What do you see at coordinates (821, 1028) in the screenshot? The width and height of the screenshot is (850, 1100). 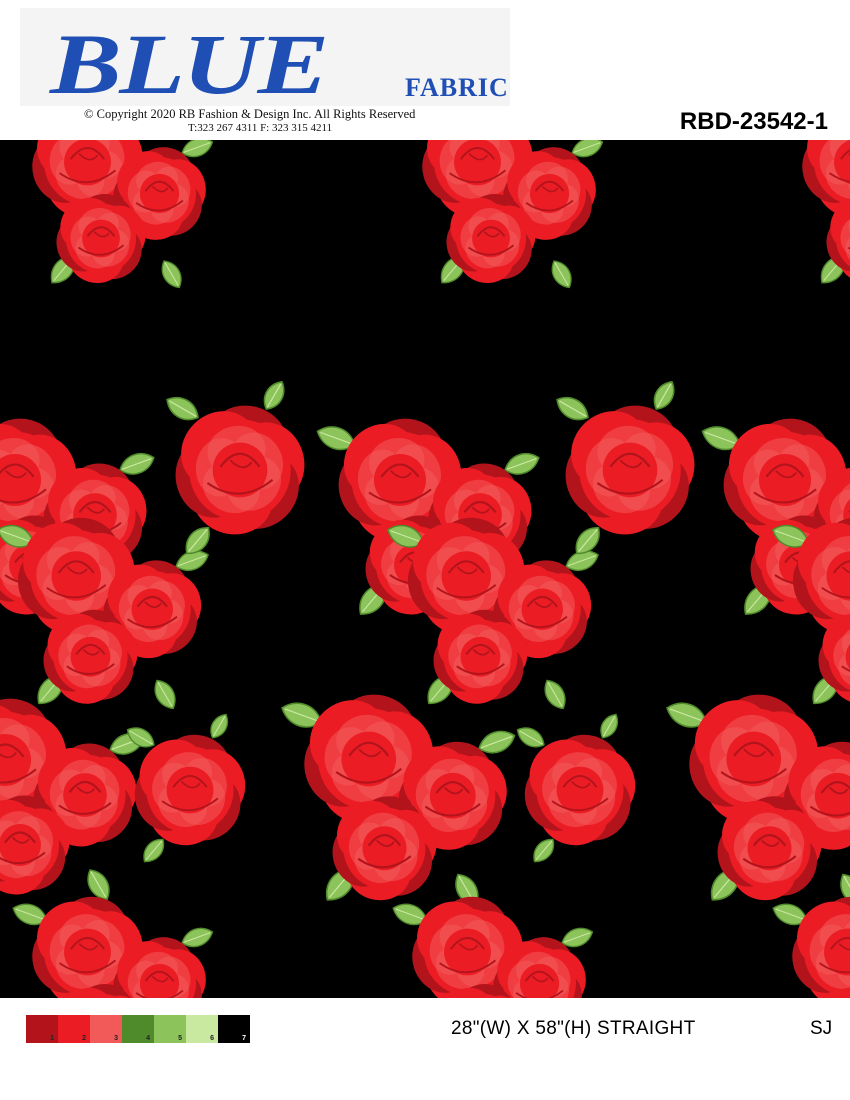 I see `fabric-tag: SJ` at bounding box center [821, 1028].